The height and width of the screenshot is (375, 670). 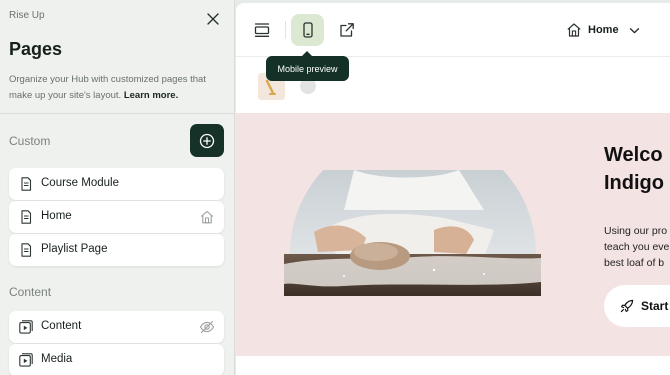 I want to click on page-item-label: Content, so click(x=61, y=326).